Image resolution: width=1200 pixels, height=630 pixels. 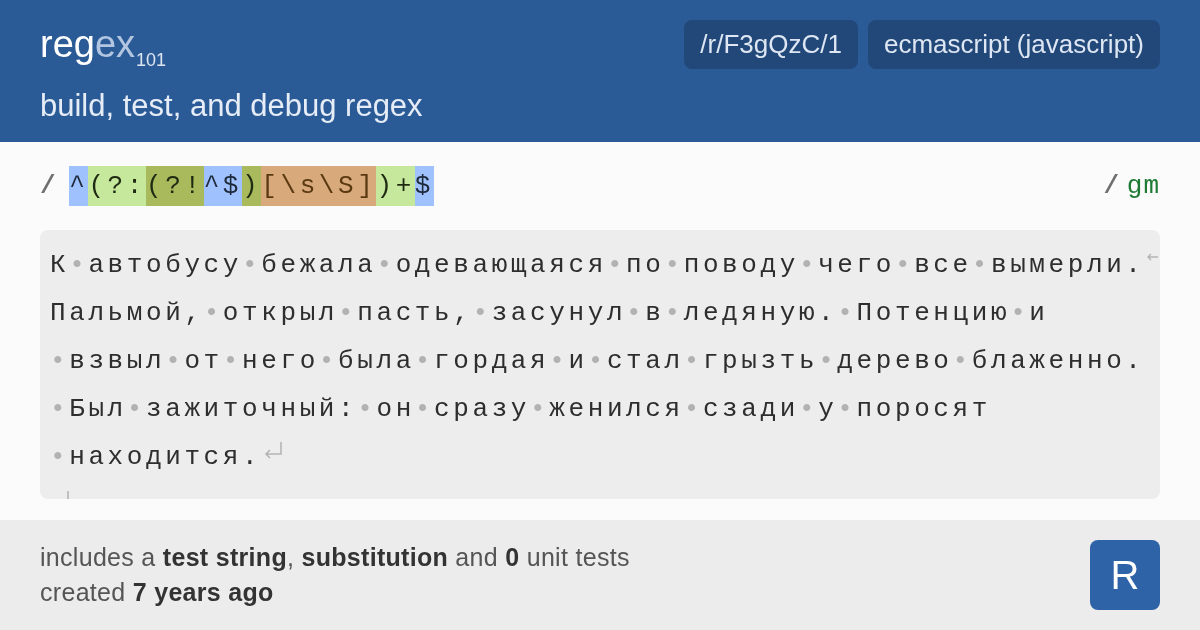 What do you see at coordinates (597, 265) in the screenshot?
I see `test-string-line: К•автобусу•бежала•одевающаяся•по•поводу•чего•все•вымерли.` at bounding box center [597, 265].